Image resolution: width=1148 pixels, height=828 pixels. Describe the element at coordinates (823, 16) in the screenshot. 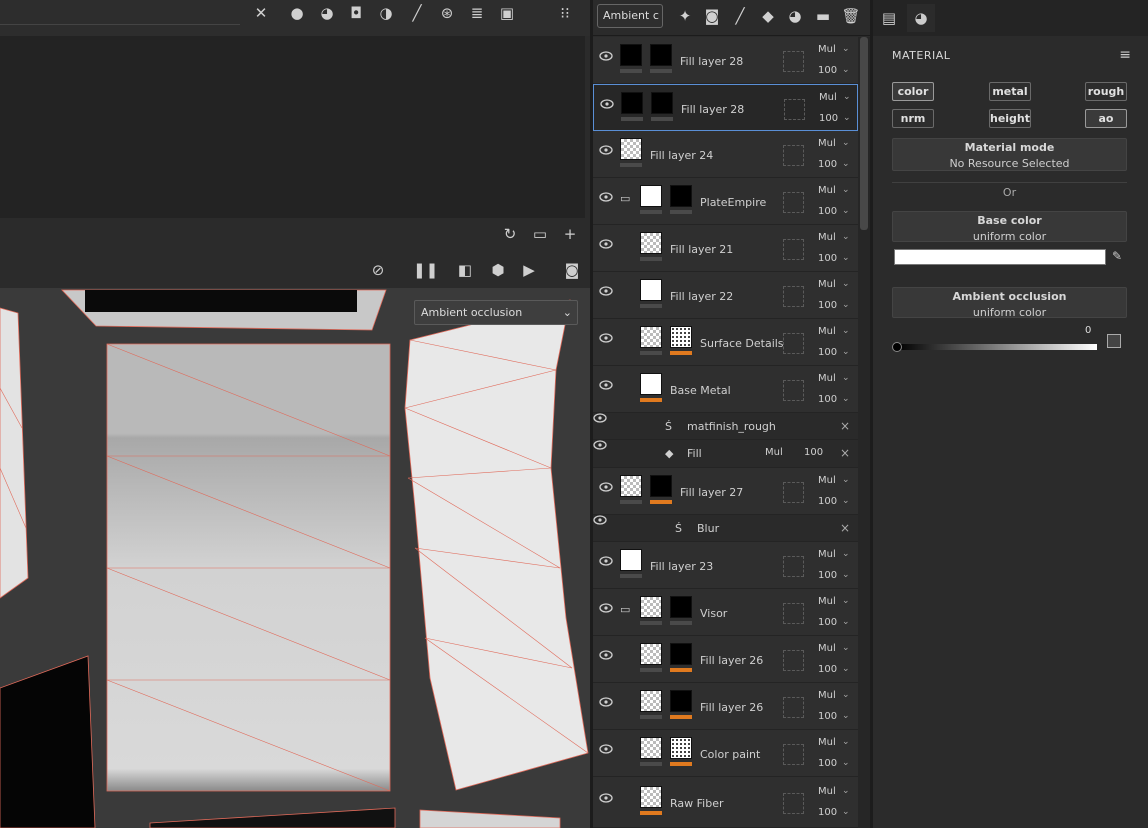

I see `folder-icon: ▬` at that location.